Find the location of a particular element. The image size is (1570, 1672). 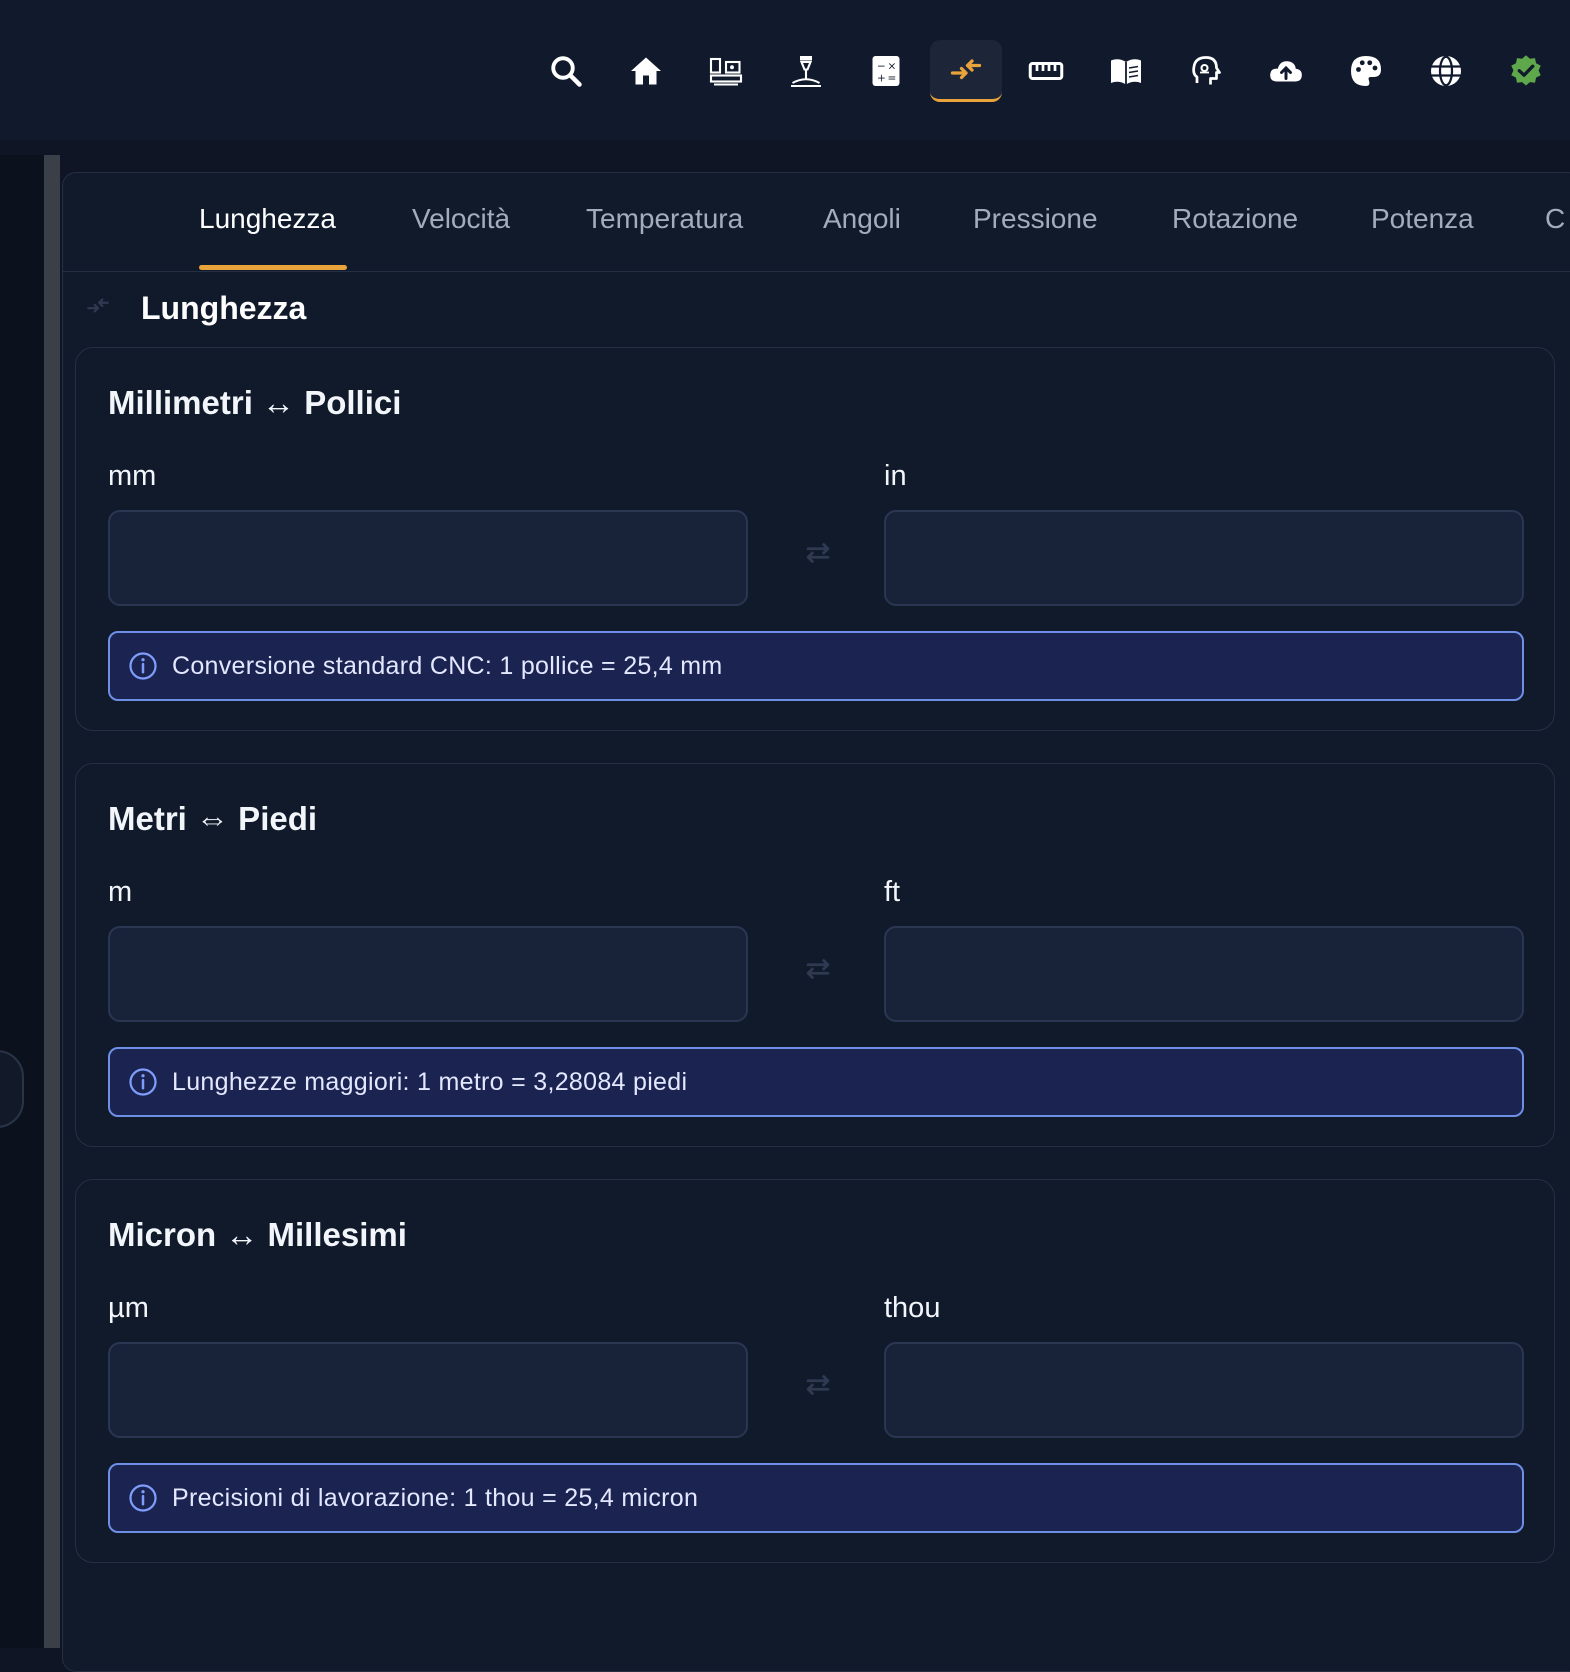

tab-velocita: Velocità is located at coordinates (461, 219).